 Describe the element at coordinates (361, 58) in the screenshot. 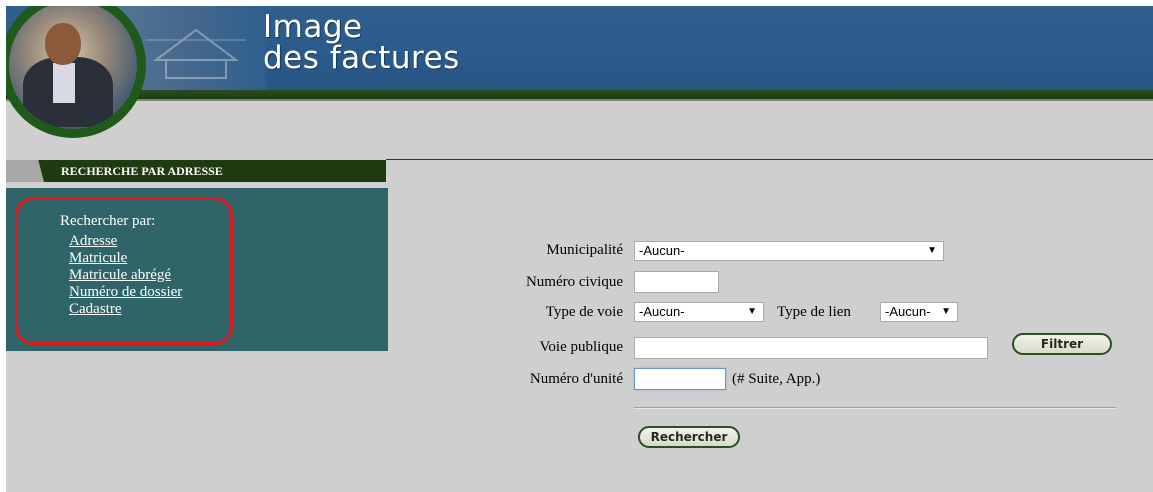

I see `app-title-line2: des factures` at that location.